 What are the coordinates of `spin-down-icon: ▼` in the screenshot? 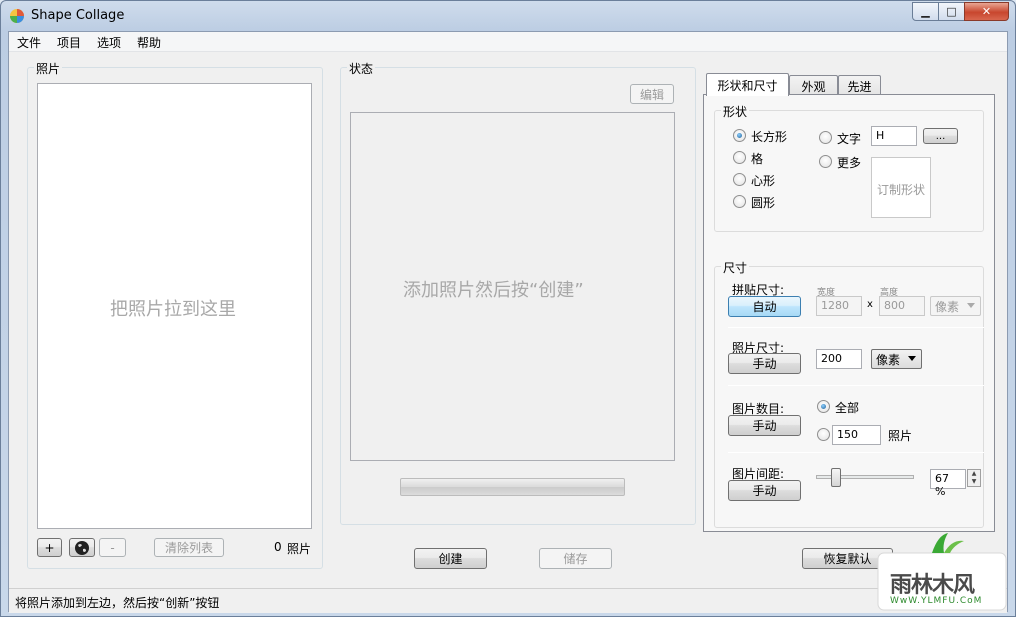 It's located at (974, 482).